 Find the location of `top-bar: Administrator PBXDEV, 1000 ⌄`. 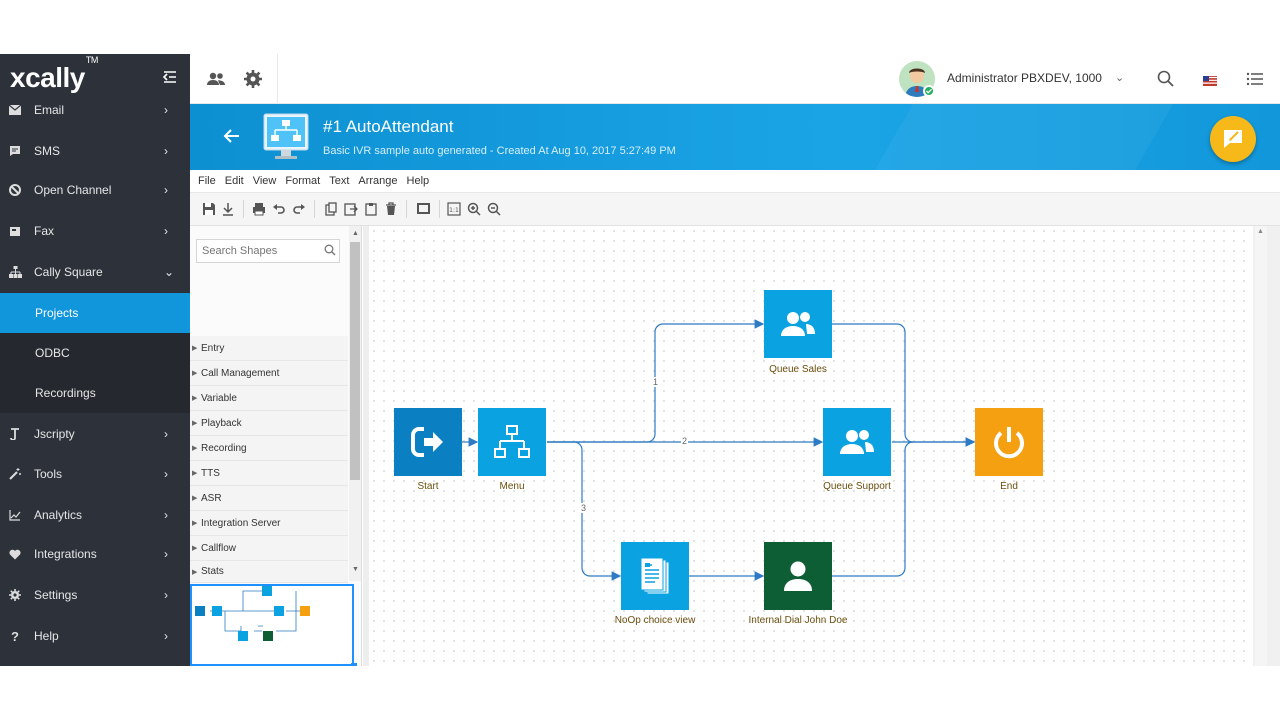

top-bar: Administrator PBXDEV, 1000 ⌄ is located at coordinates (735, 79).